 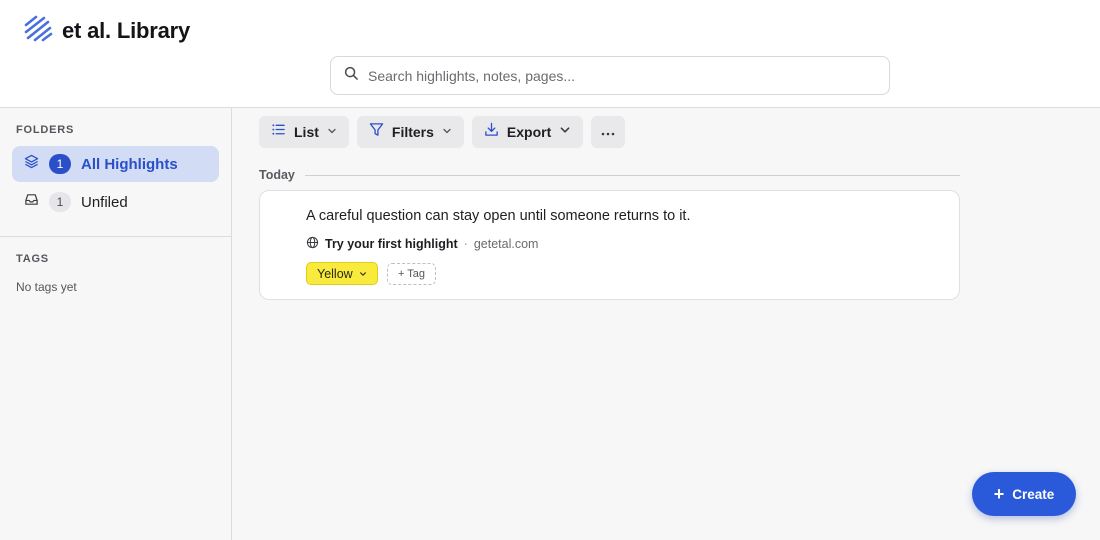 I want to click on tags-empty-message: No tags yet, so click(x=46, y=287).